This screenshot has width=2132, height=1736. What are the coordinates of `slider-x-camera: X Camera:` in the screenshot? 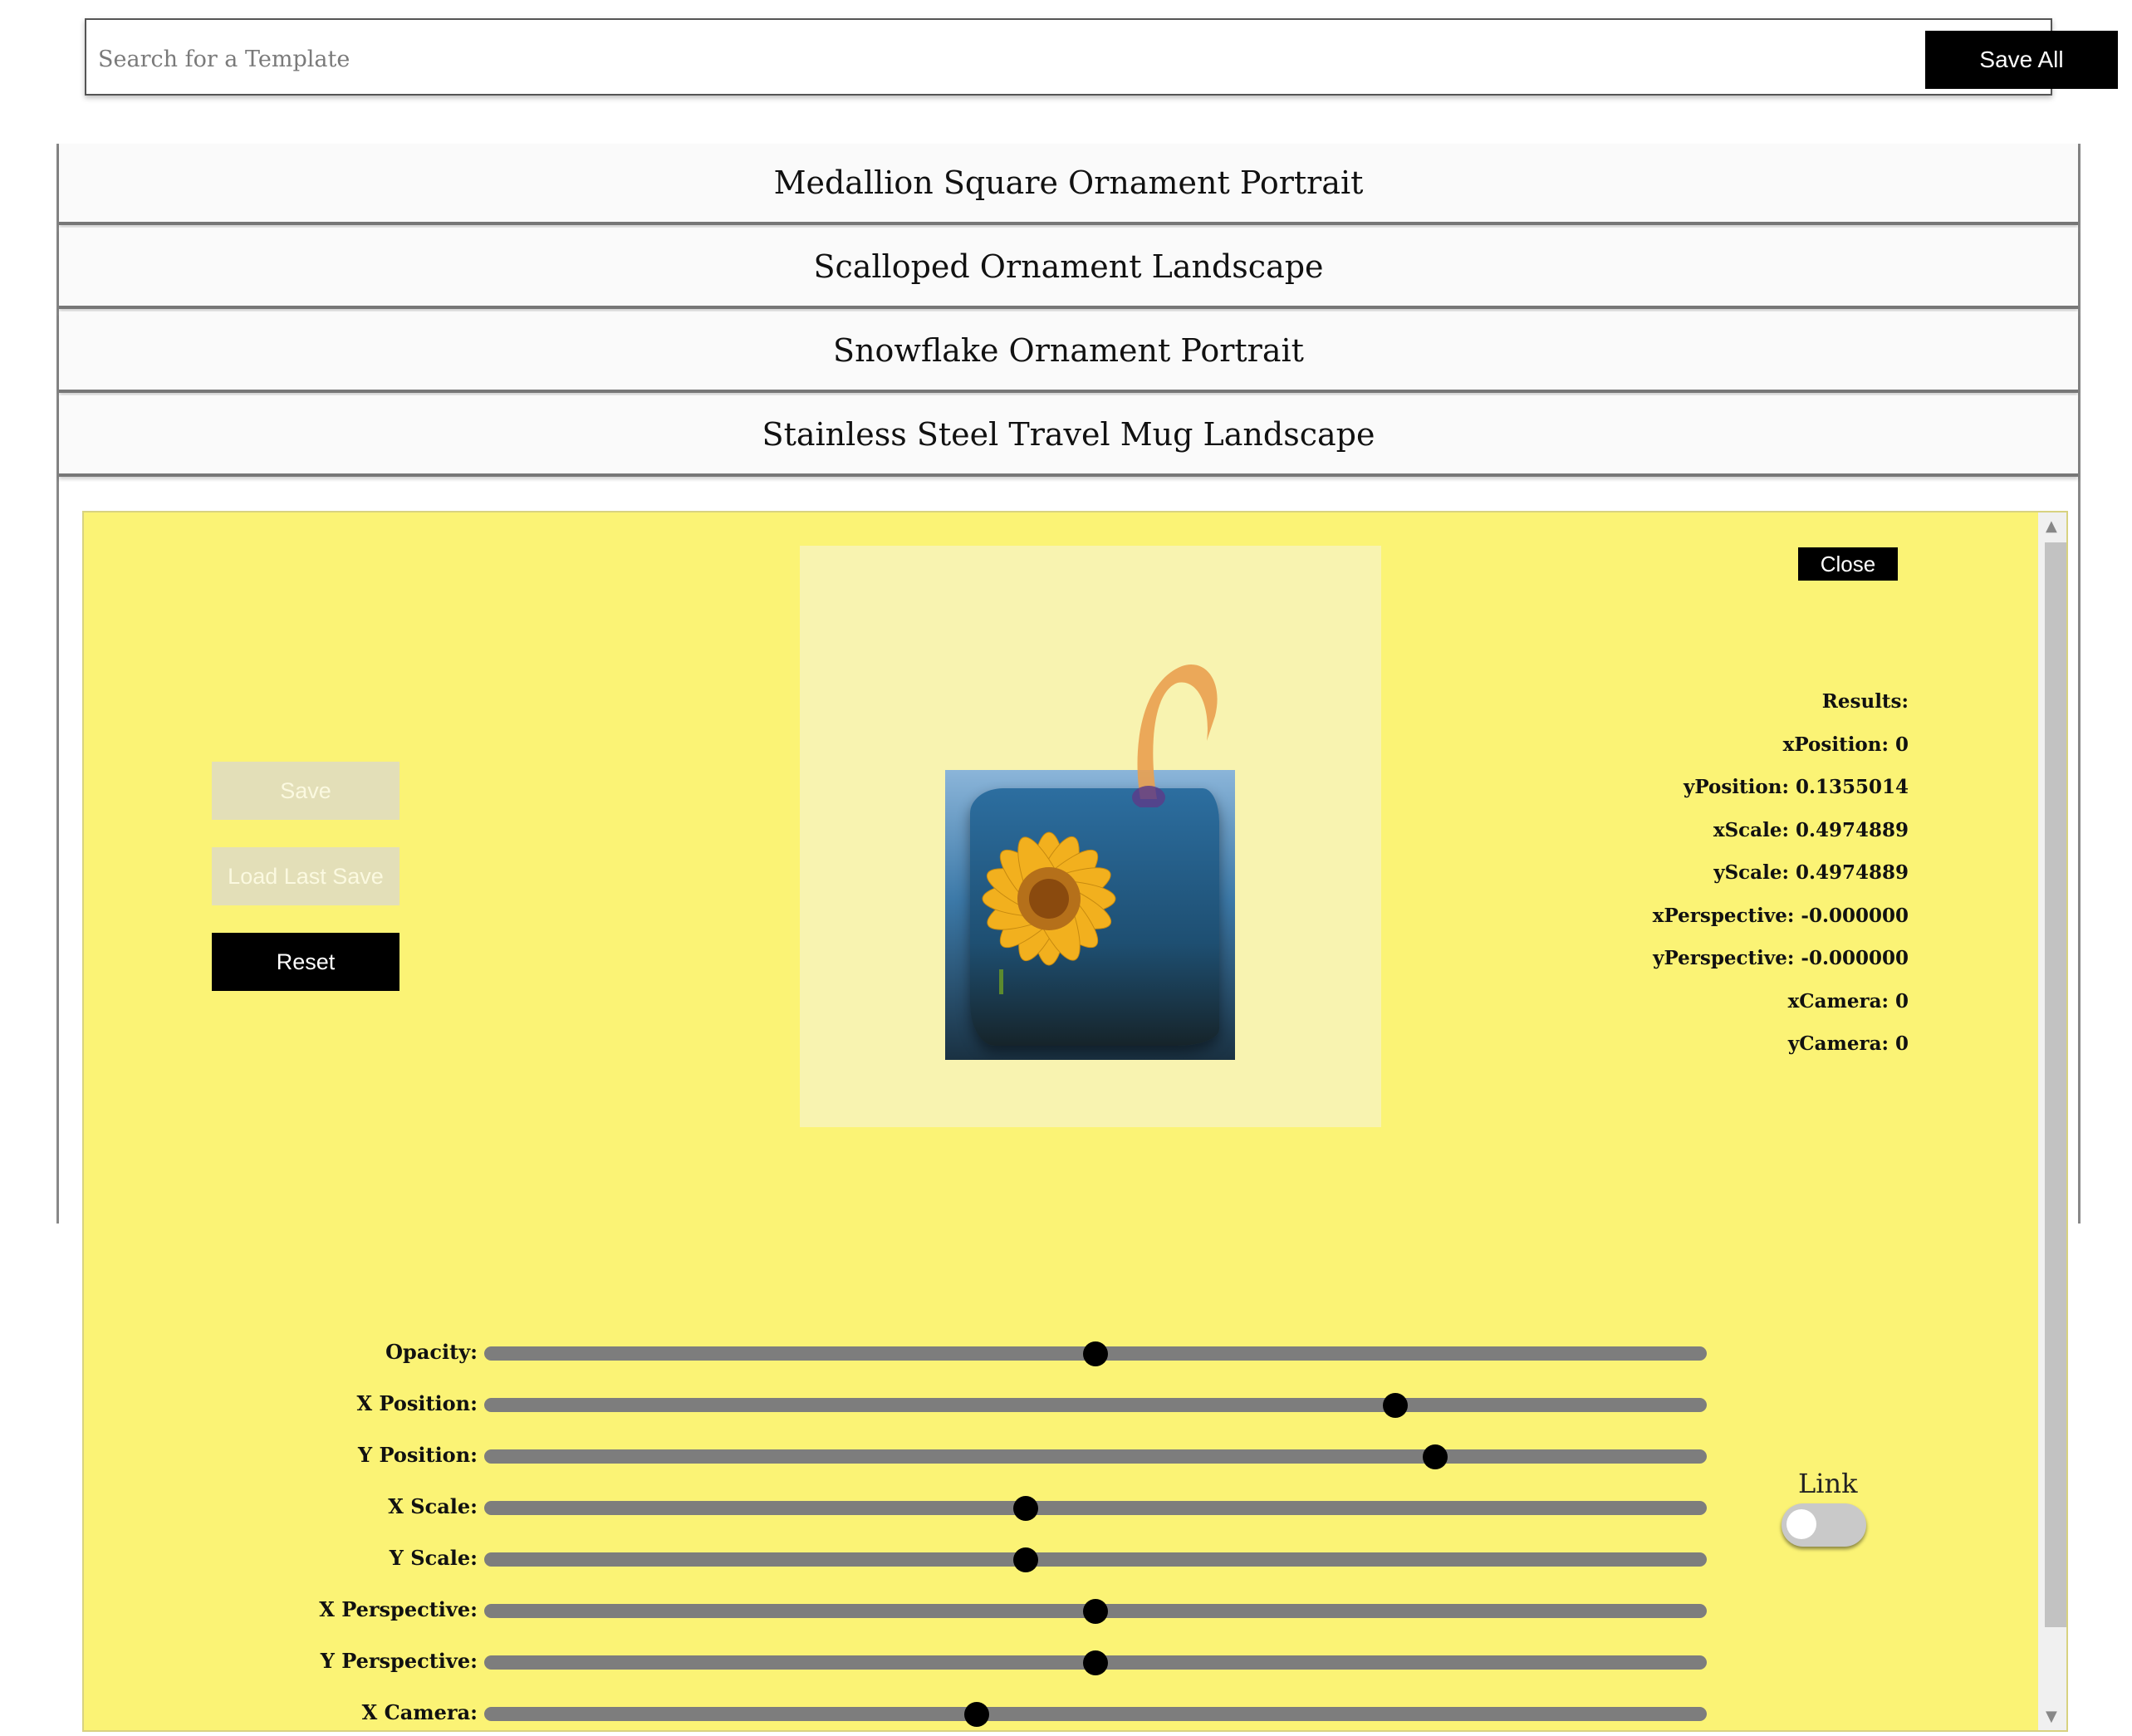 It's located at (956, 1708).